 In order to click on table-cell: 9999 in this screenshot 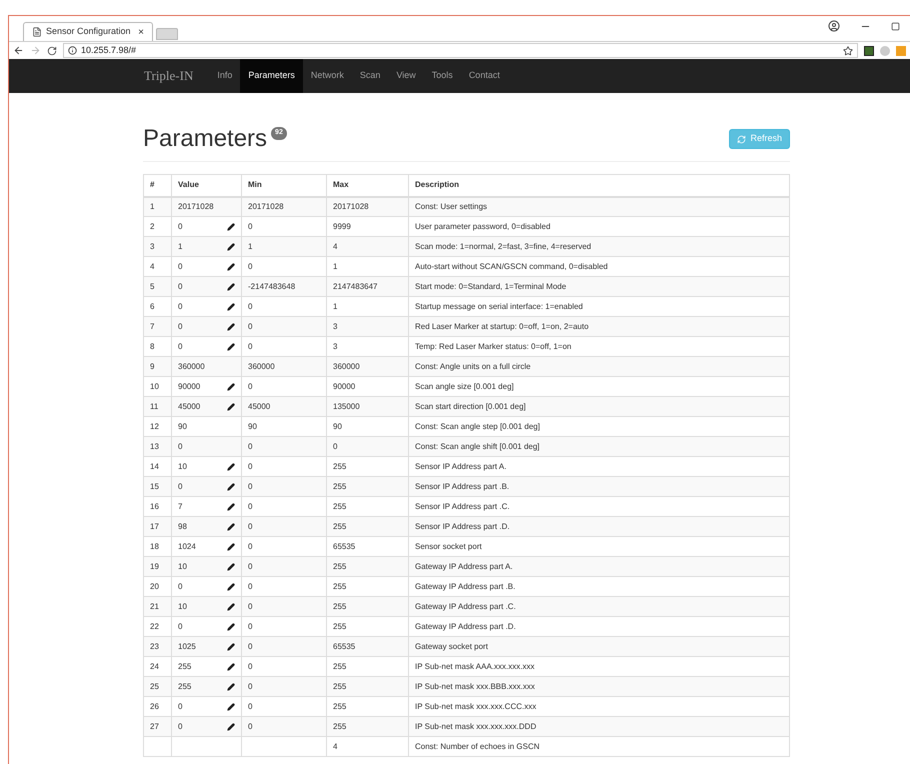, I will do `click(342, 226)`.